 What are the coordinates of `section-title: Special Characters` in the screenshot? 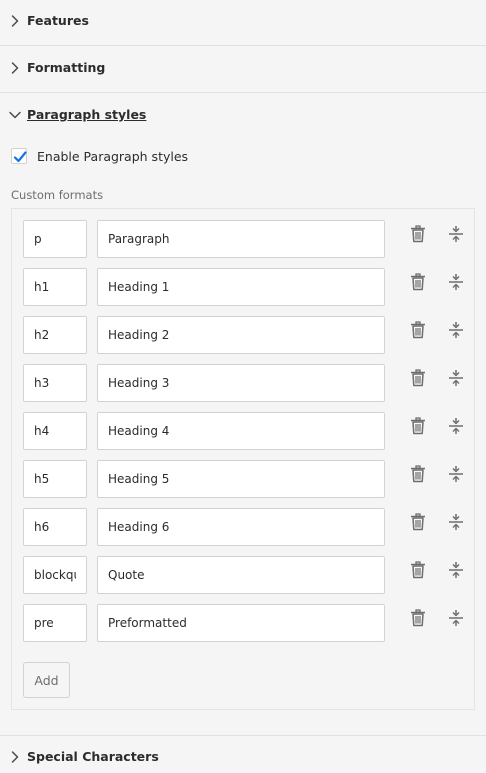 It's located at (93, 756).